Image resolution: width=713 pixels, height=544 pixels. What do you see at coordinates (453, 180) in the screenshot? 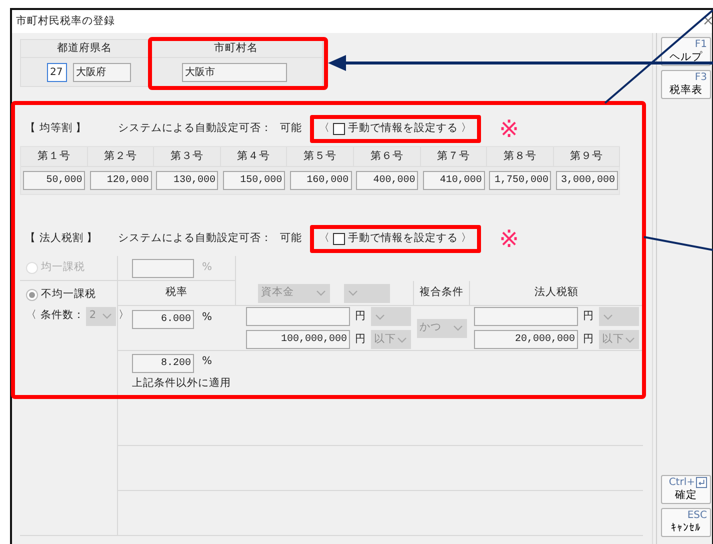
I see `input-field: 410,000` at bounding box center [453, 180].